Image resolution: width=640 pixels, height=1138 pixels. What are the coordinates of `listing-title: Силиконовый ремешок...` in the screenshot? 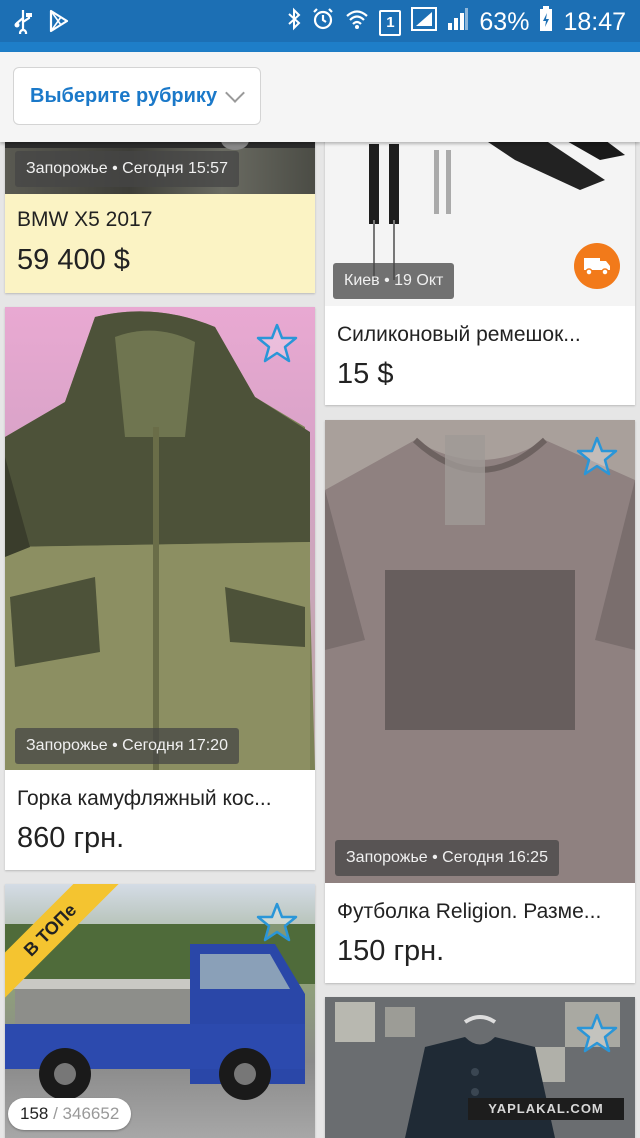 It's located at (459, 334).